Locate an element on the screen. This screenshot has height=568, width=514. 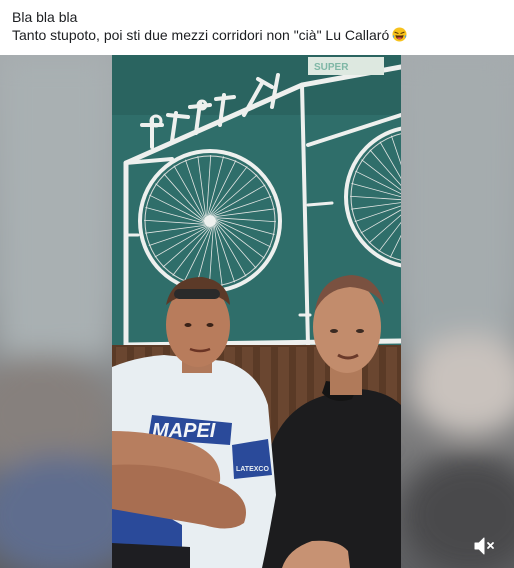
mute-button is located at coordinates (485, 546).